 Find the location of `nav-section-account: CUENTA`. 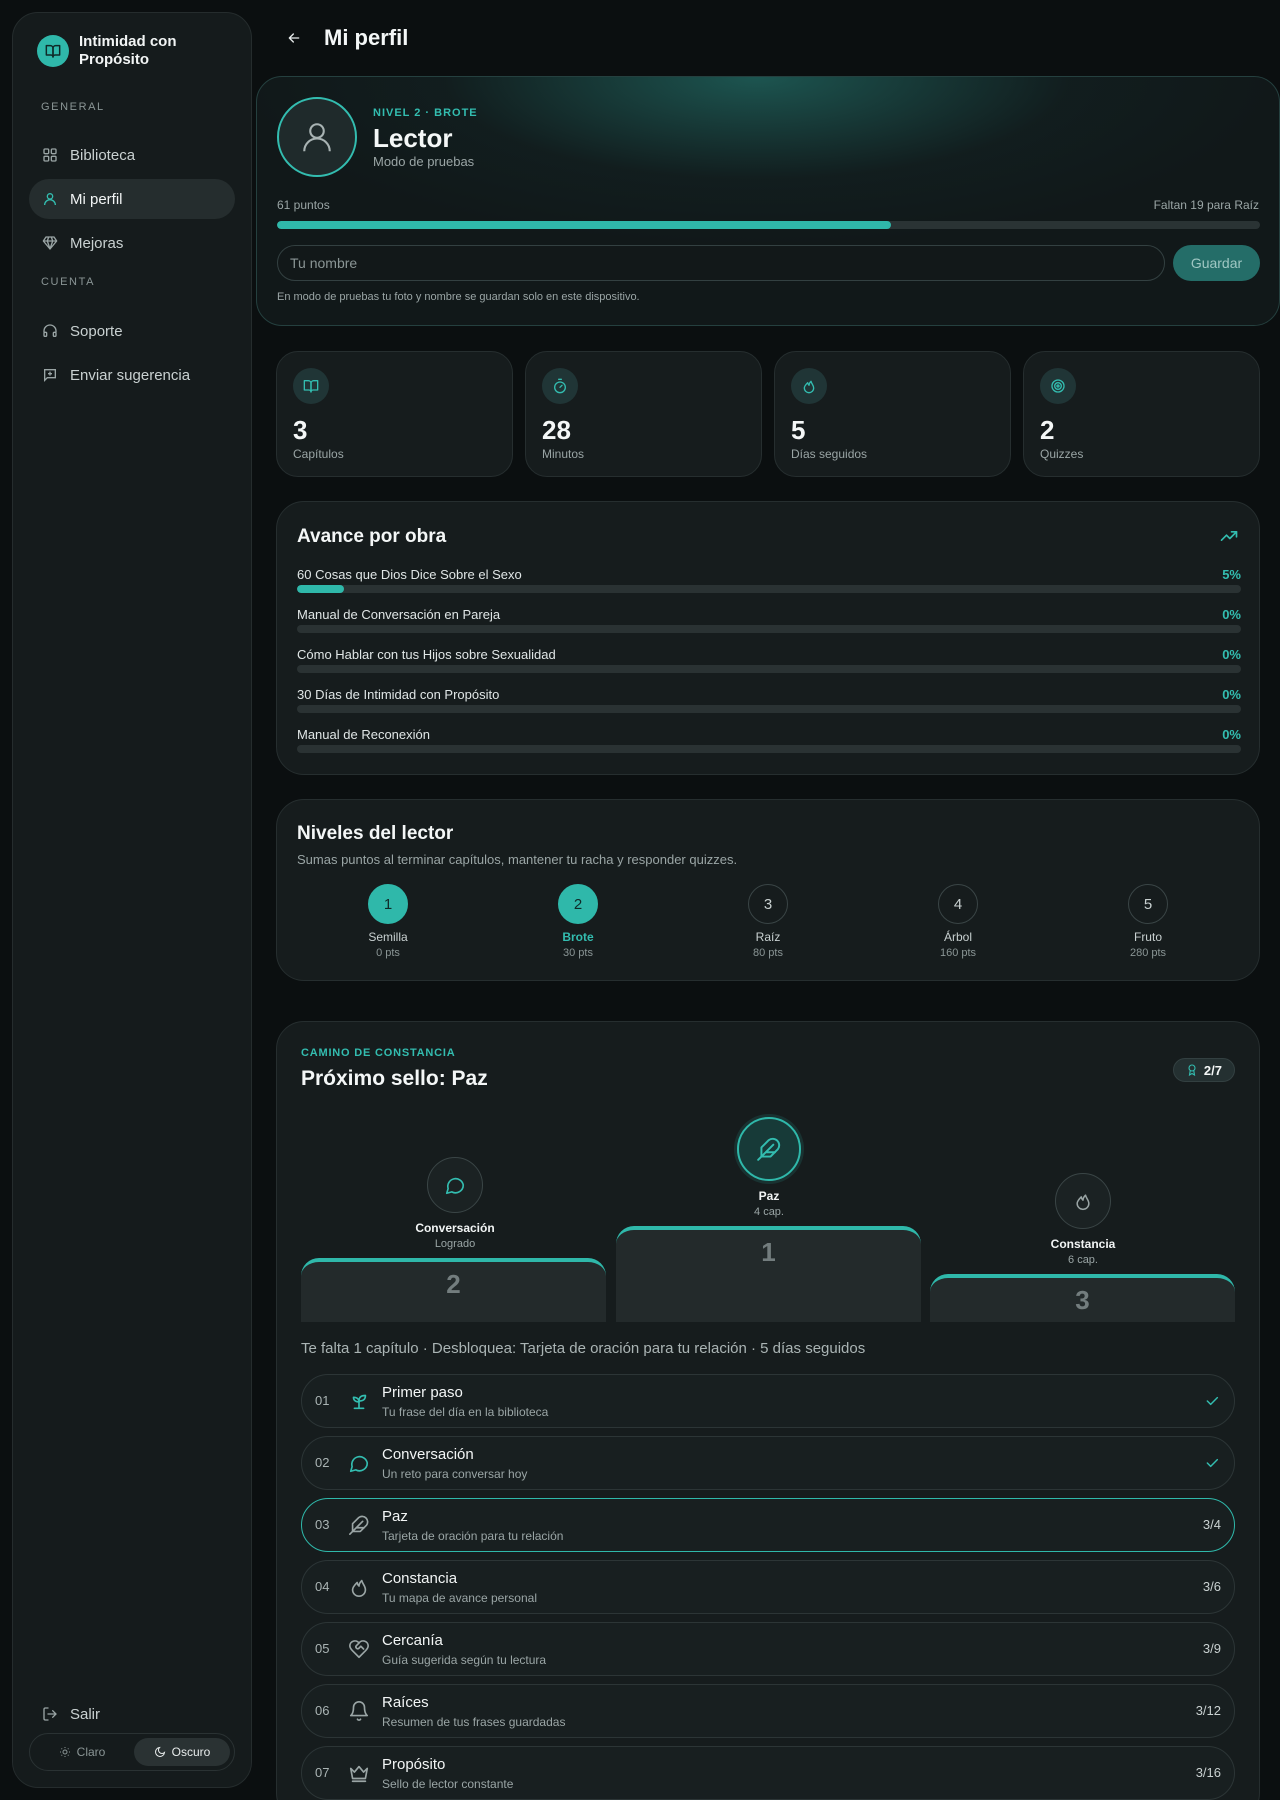

nav-section-account: CUENTA is located at coordinates (68, 282).